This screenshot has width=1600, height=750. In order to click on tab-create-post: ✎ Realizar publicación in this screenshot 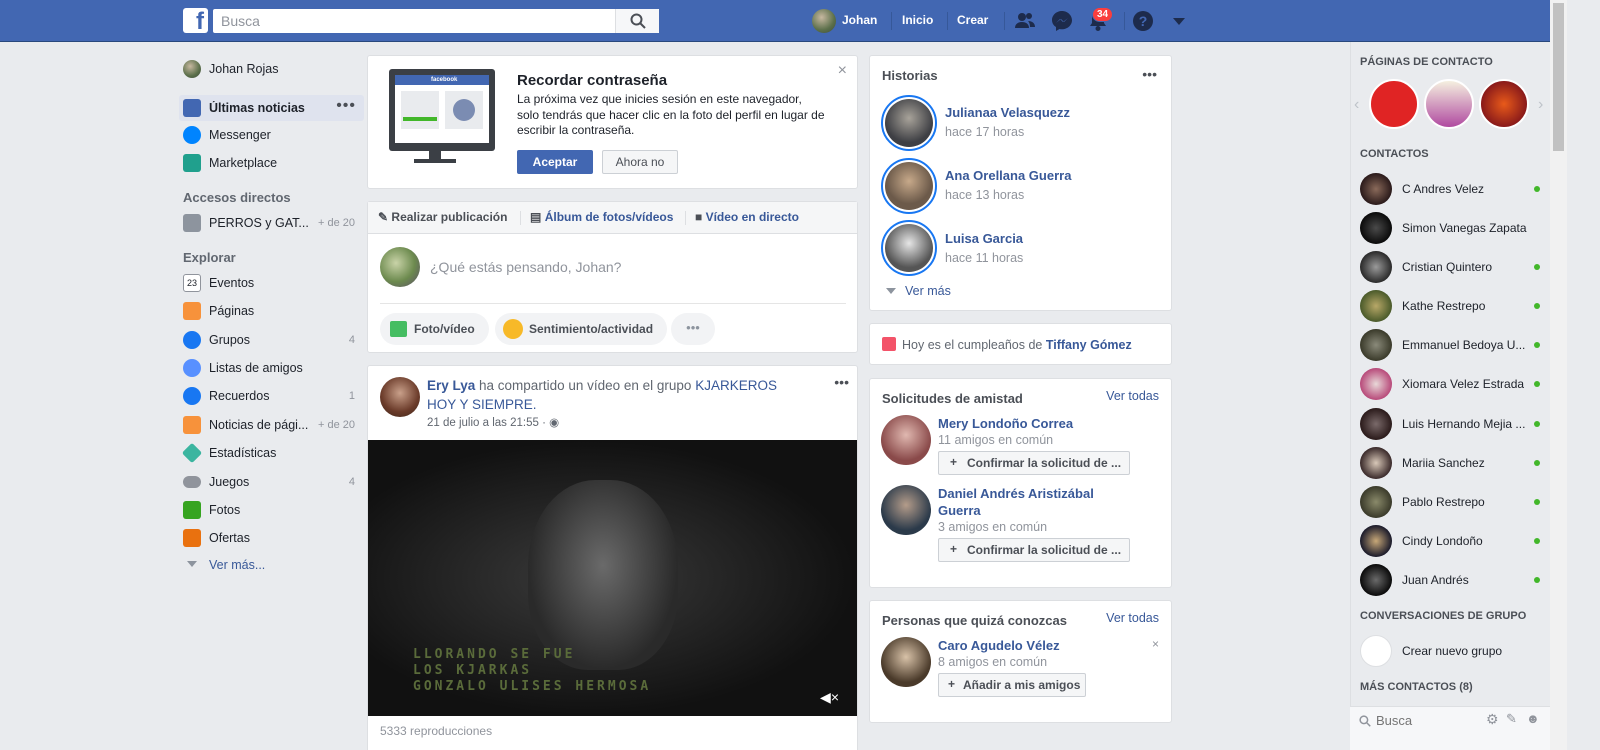, I will do `click(442, 217)`.